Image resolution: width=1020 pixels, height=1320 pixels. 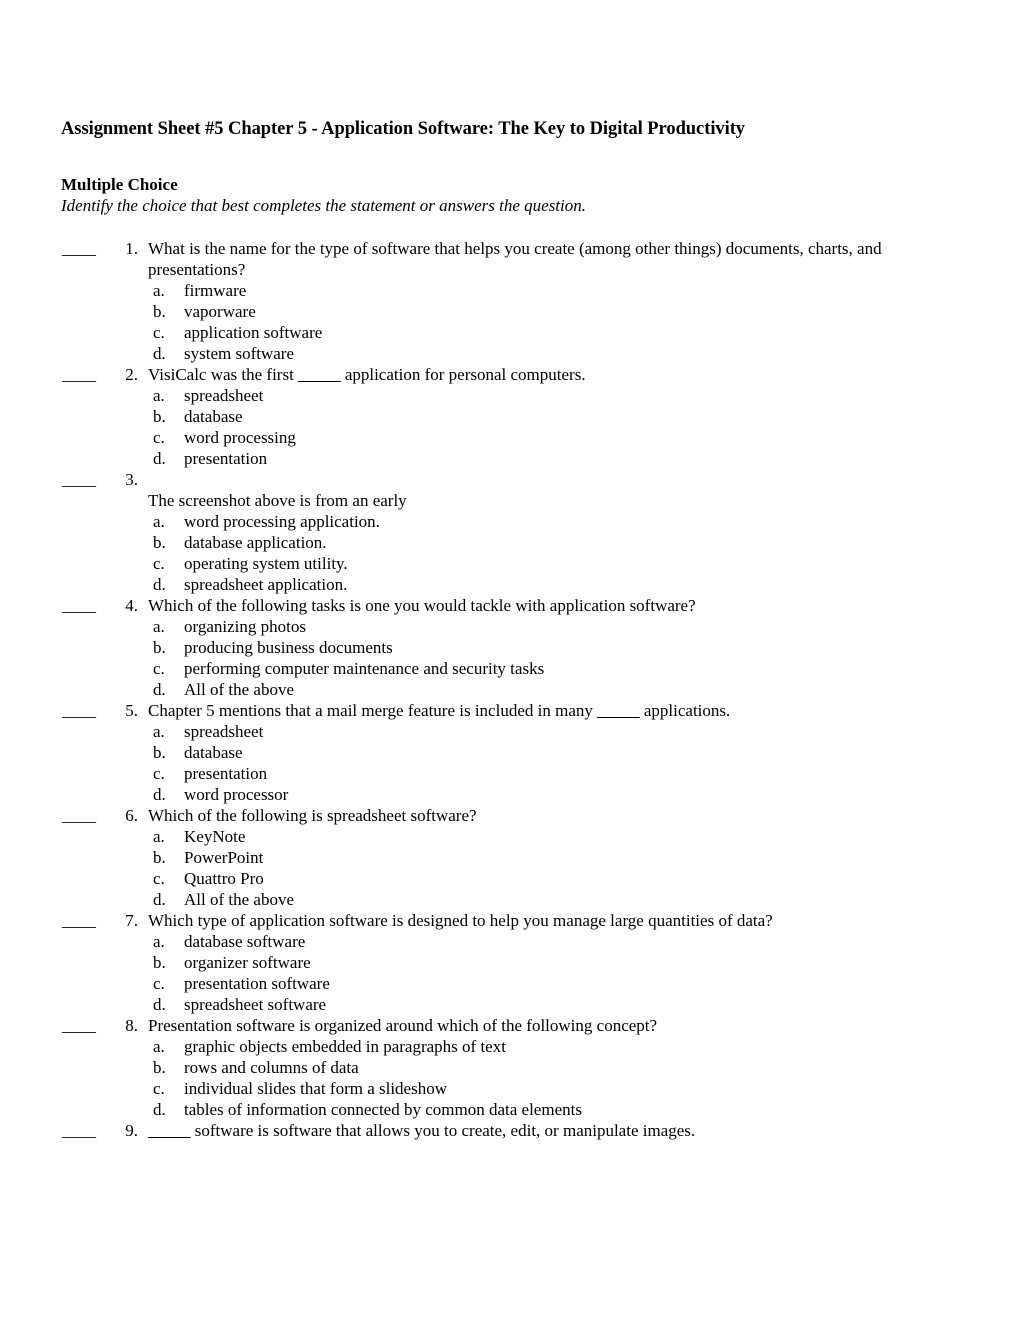 I want to click on answer-option: d. presentation, so click(x=559, y=458).